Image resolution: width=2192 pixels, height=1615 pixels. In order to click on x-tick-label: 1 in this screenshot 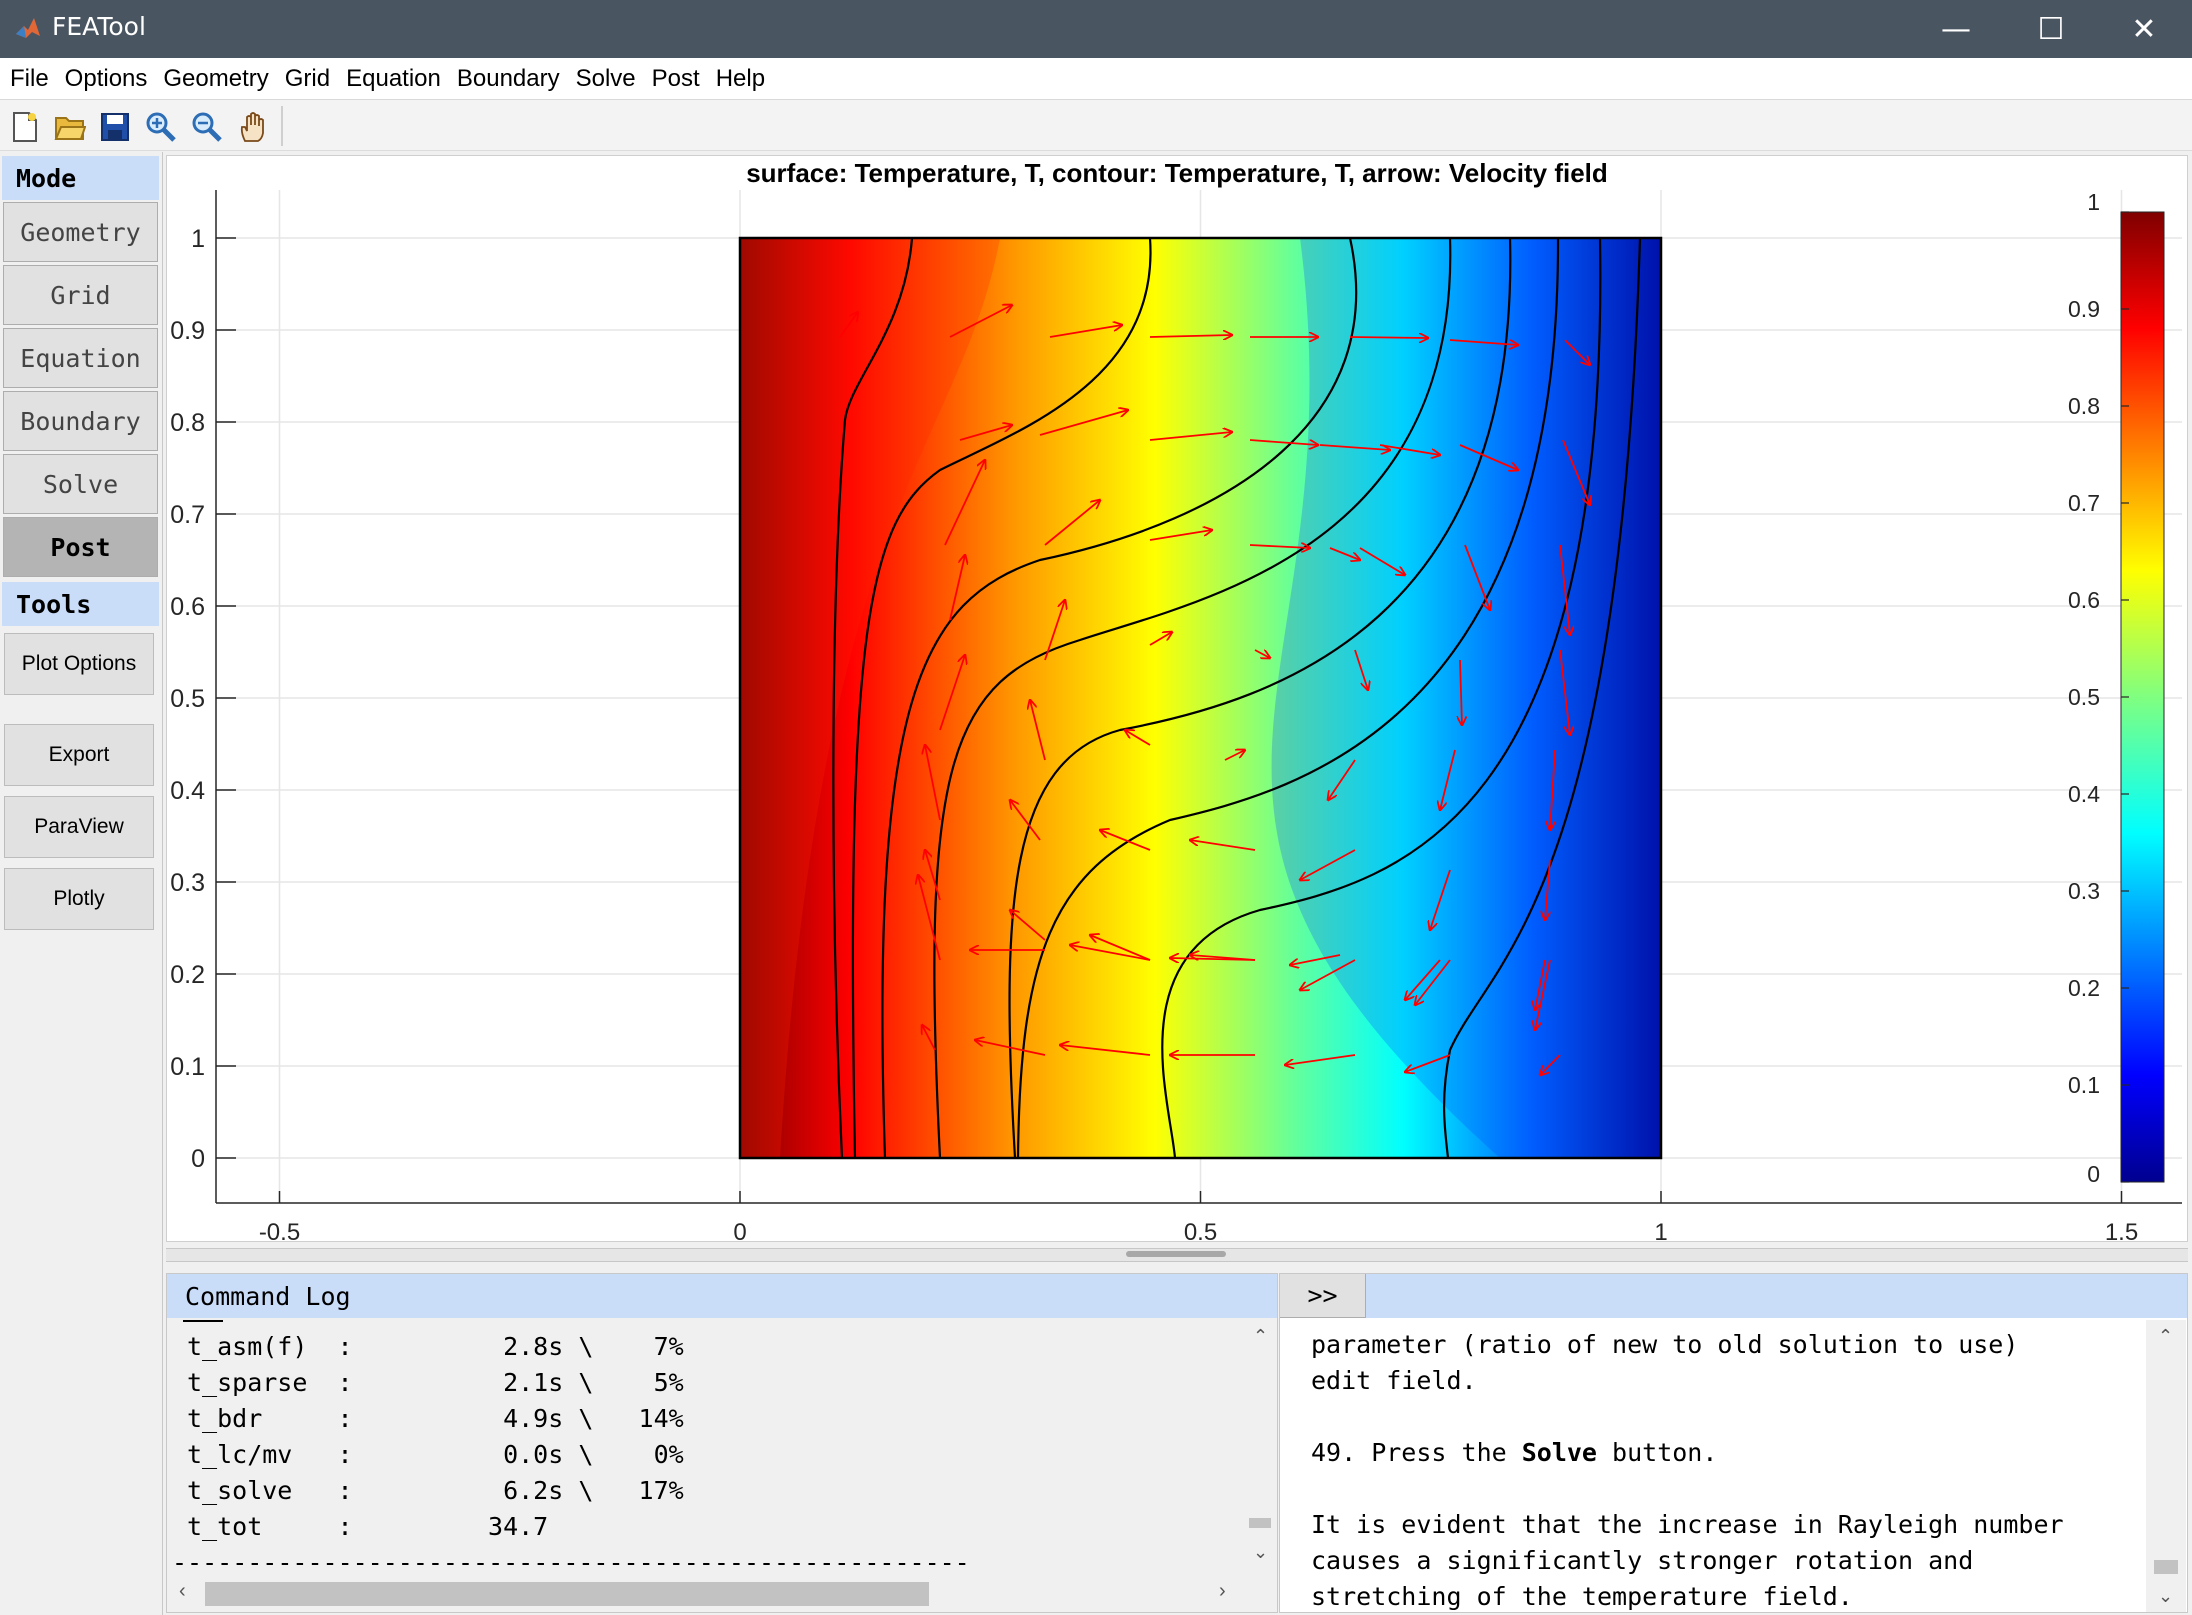, I will do `click(1660, 1232)`.